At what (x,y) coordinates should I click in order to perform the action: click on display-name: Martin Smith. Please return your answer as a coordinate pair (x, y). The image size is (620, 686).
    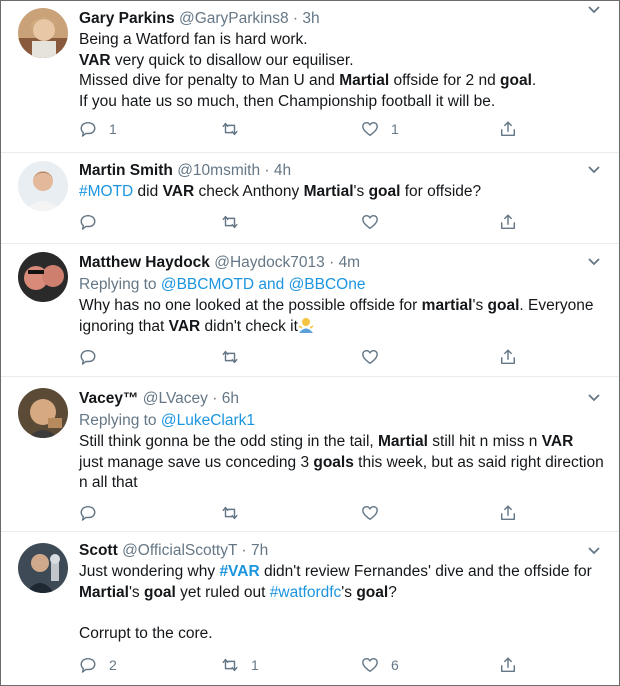
    Looking at the image, I should click on (126, 170).